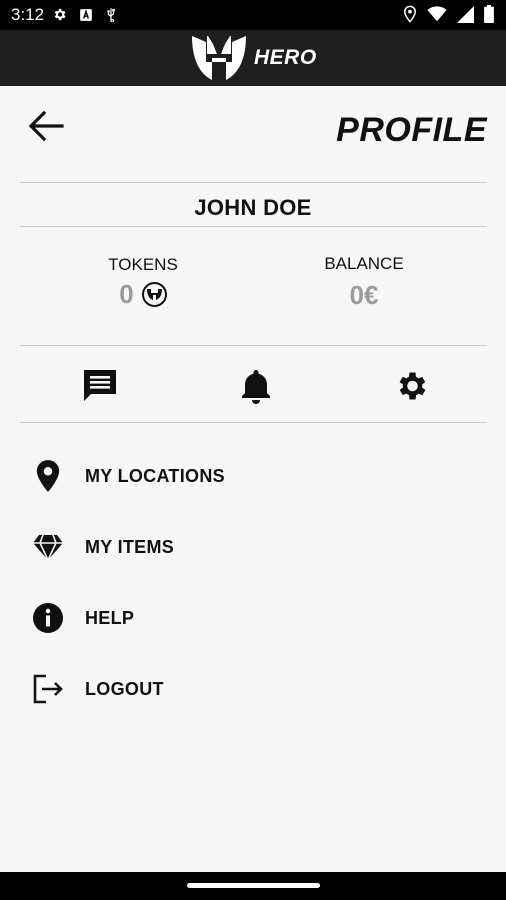  What do you see at coordinates (219, 58) in the screenshot?
I see `hero-logo-mark` at bounding box center [219, 58].